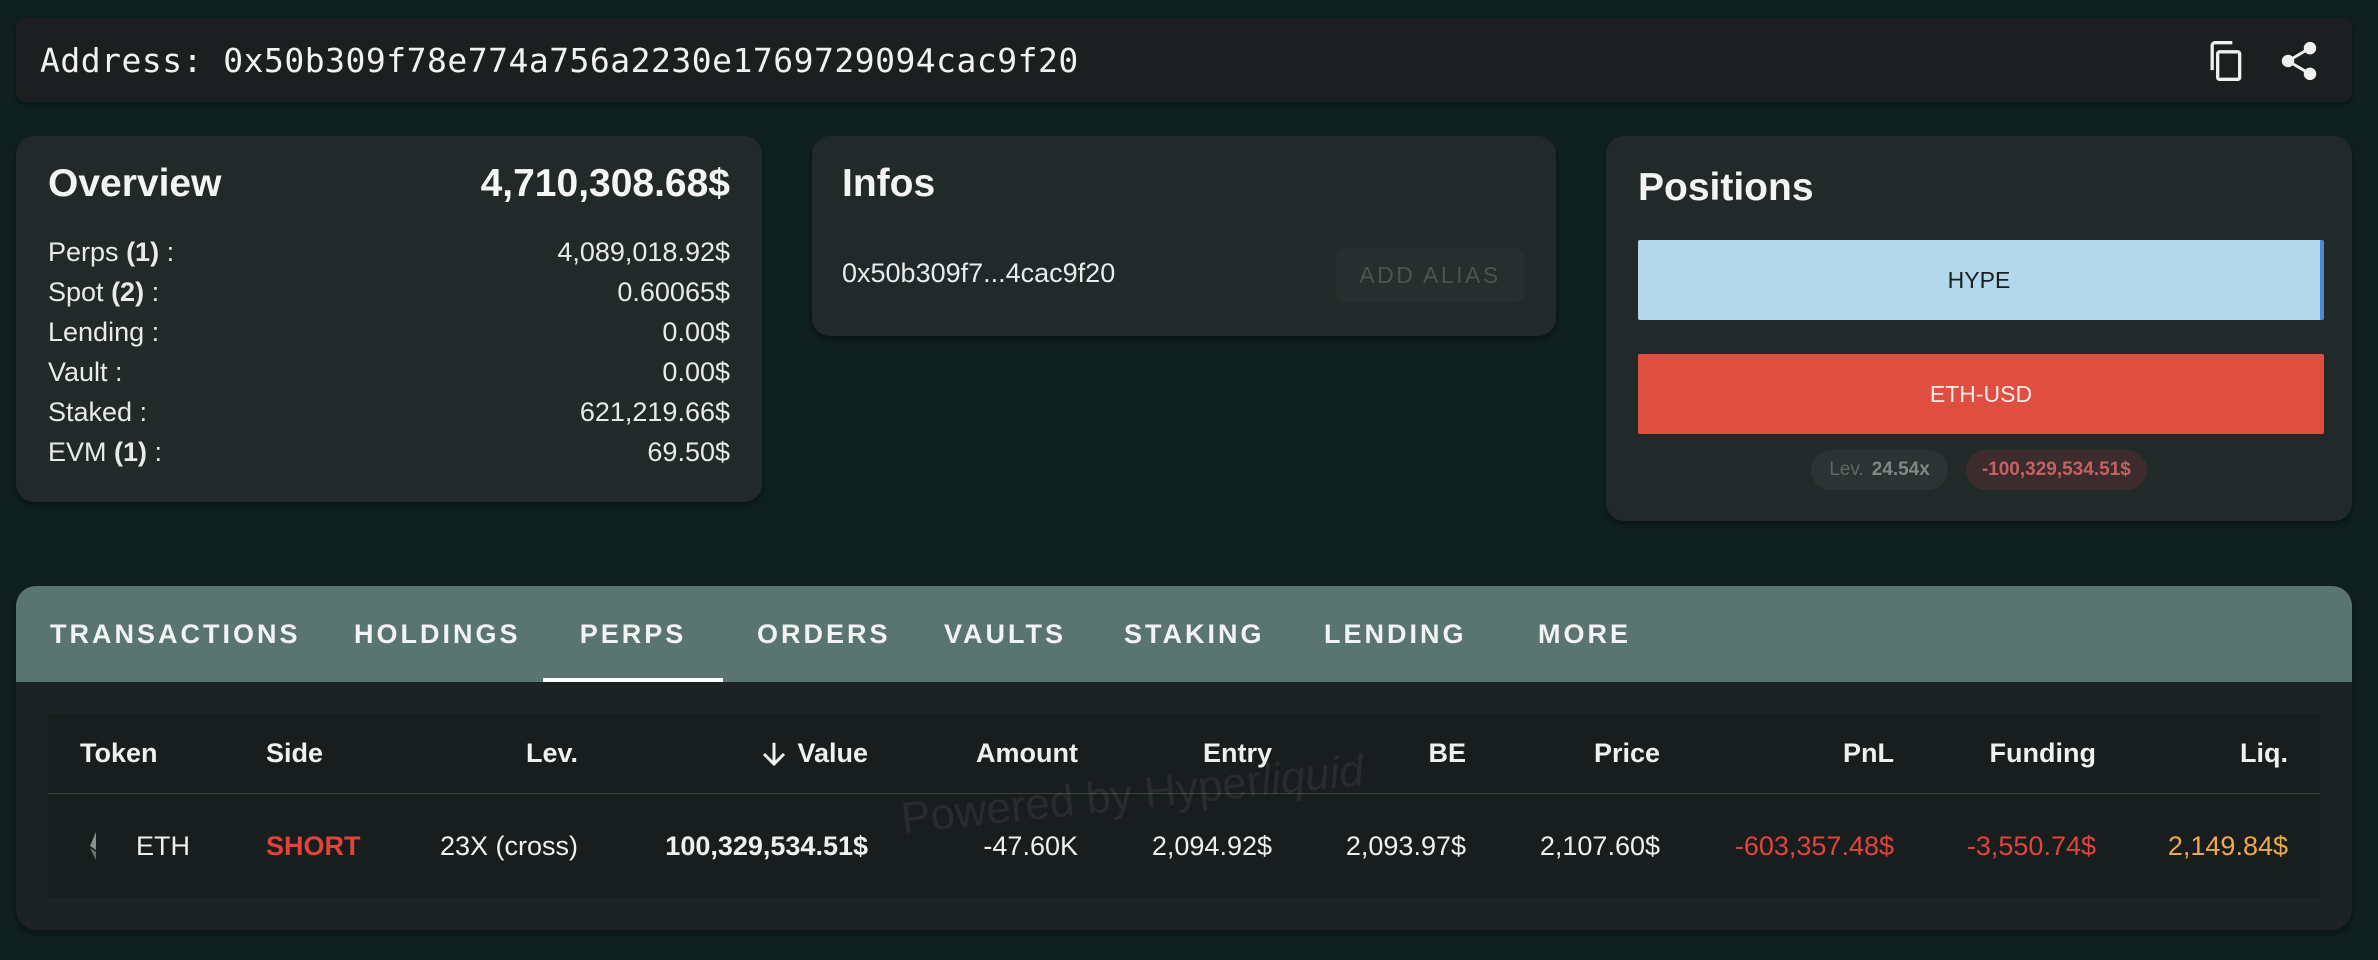 This screenshot has height=960, width=2378. Describe the element at coordinates (1900, 469) in the screenshot. I see `leverage-value: 24.54x` at that location.